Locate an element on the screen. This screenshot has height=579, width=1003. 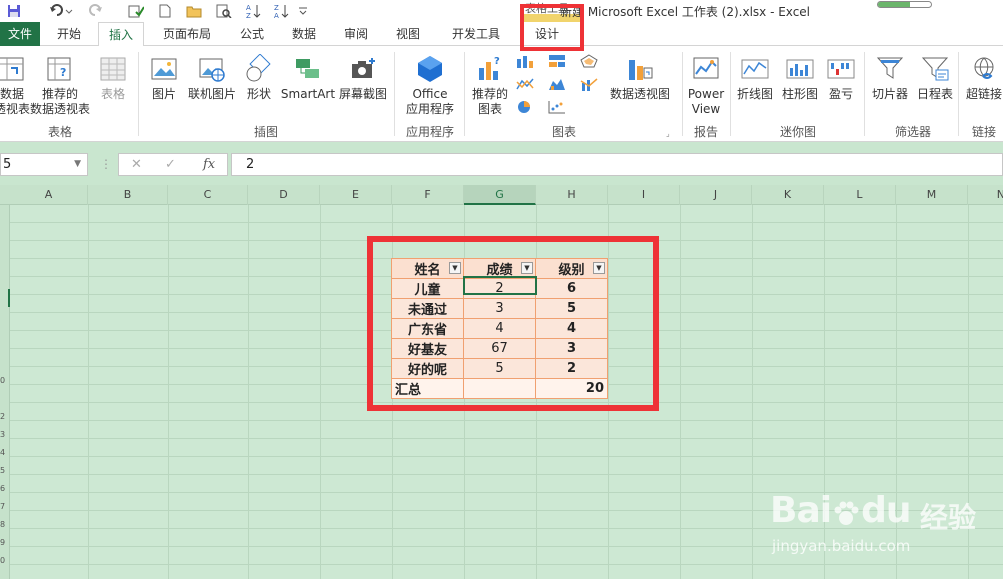
tab-review: 审阅 is located at coordinates (356, 34).